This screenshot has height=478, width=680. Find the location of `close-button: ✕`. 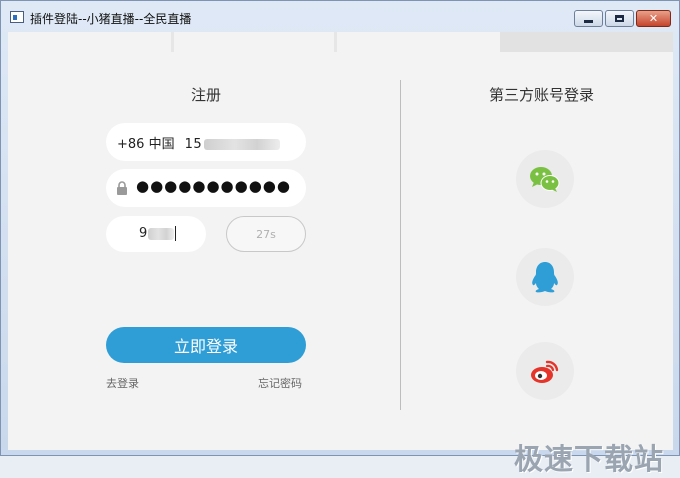

close-button: ✕ is located at coordinates (653, 18).